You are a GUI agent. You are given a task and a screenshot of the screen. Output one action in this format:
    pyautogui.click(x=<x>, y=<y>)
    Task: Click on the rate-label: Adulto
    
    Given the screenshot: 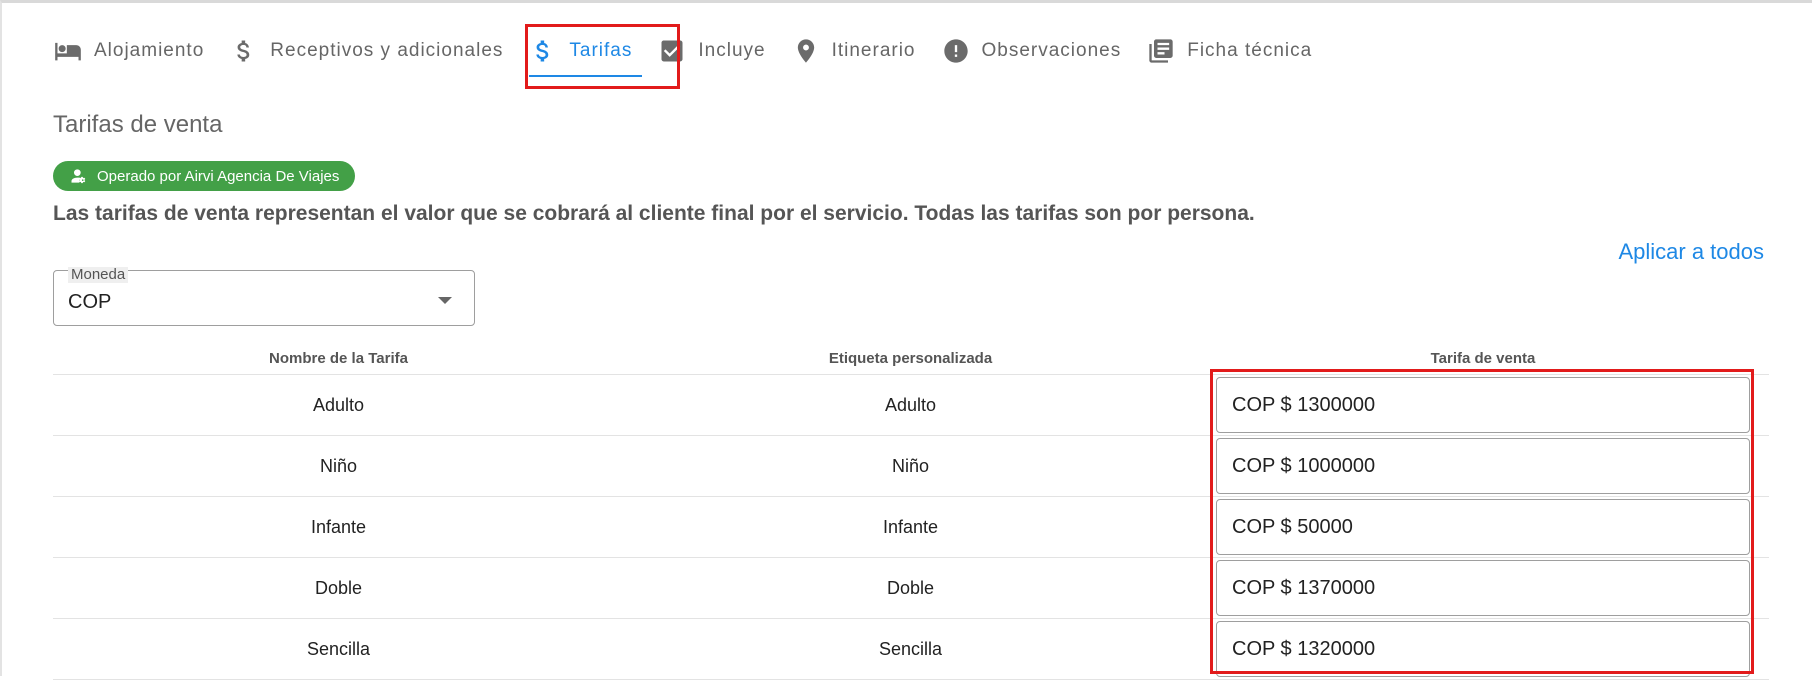 What is the action you would take?
    pyautogui.click(x=910, y=404)
    